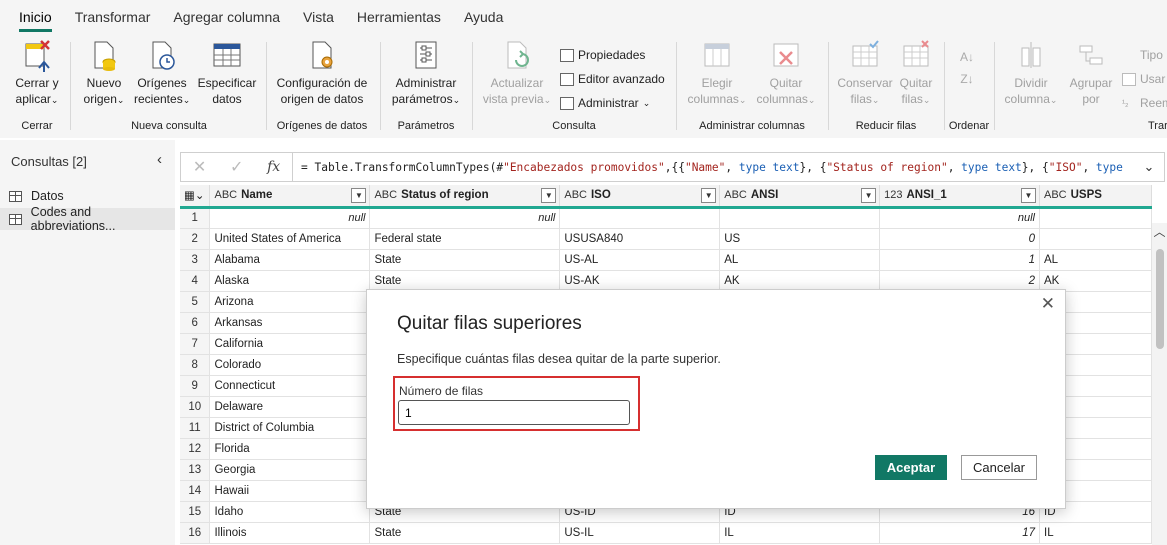  I want to click on table-cell: Federal state, so click(465, 239).